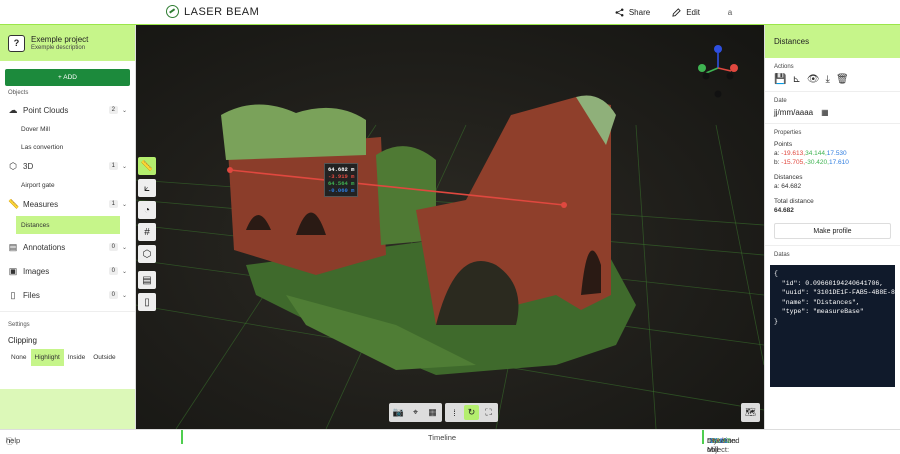 This screenshot has width=900, height=454. Describe the element at coordinates (67, 110) in the screenshot. I see `category-point-clouds: ☁ Point Clouds 2 ⌄` at that location.